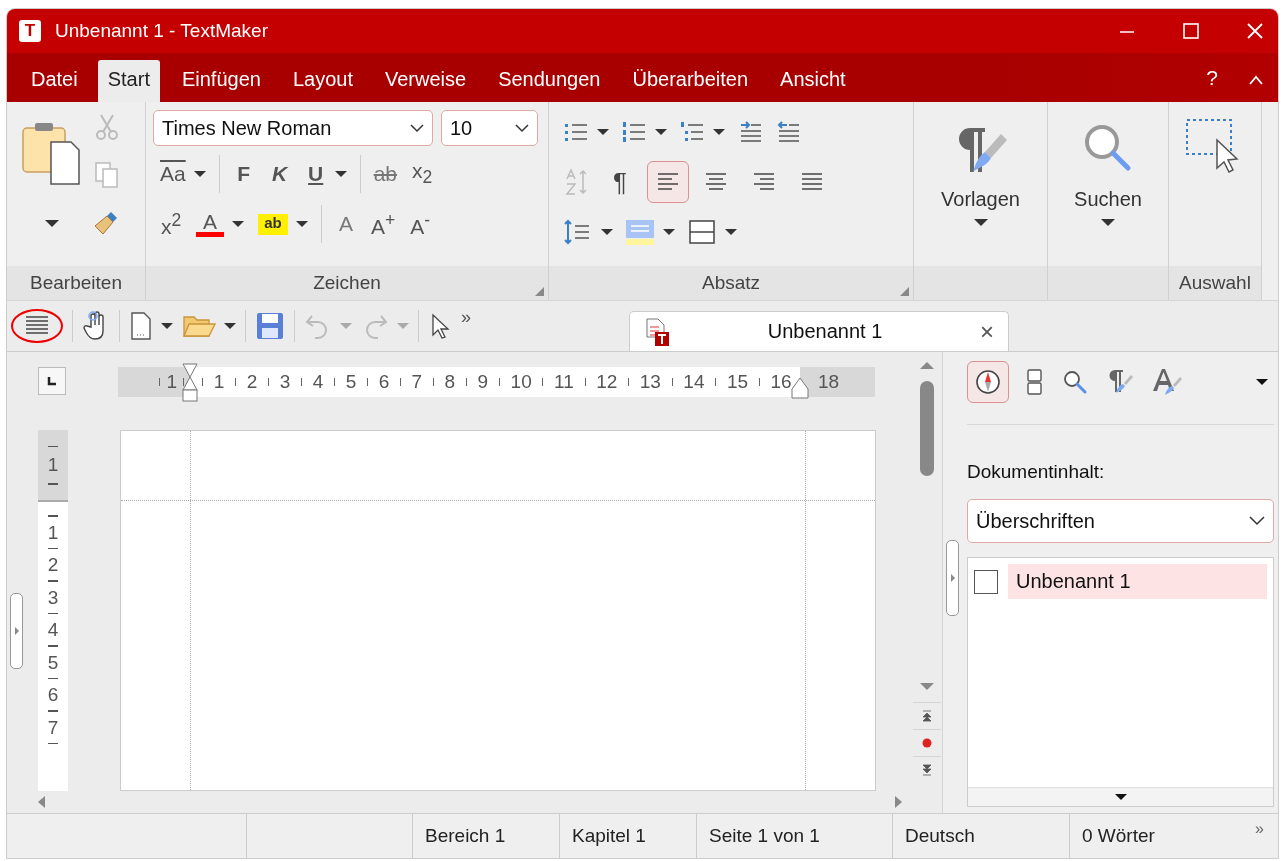  Describe the element at coordinates (927, 365) in the screenshot. I see `scroll-up-icon` at that location.